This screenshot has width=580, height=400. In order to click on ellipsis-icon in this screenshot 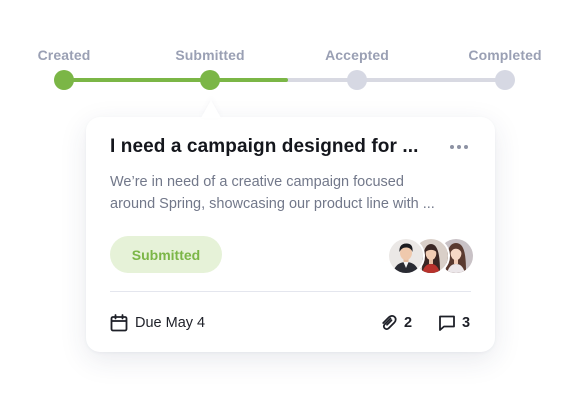, I will do `click(459, 147)`.